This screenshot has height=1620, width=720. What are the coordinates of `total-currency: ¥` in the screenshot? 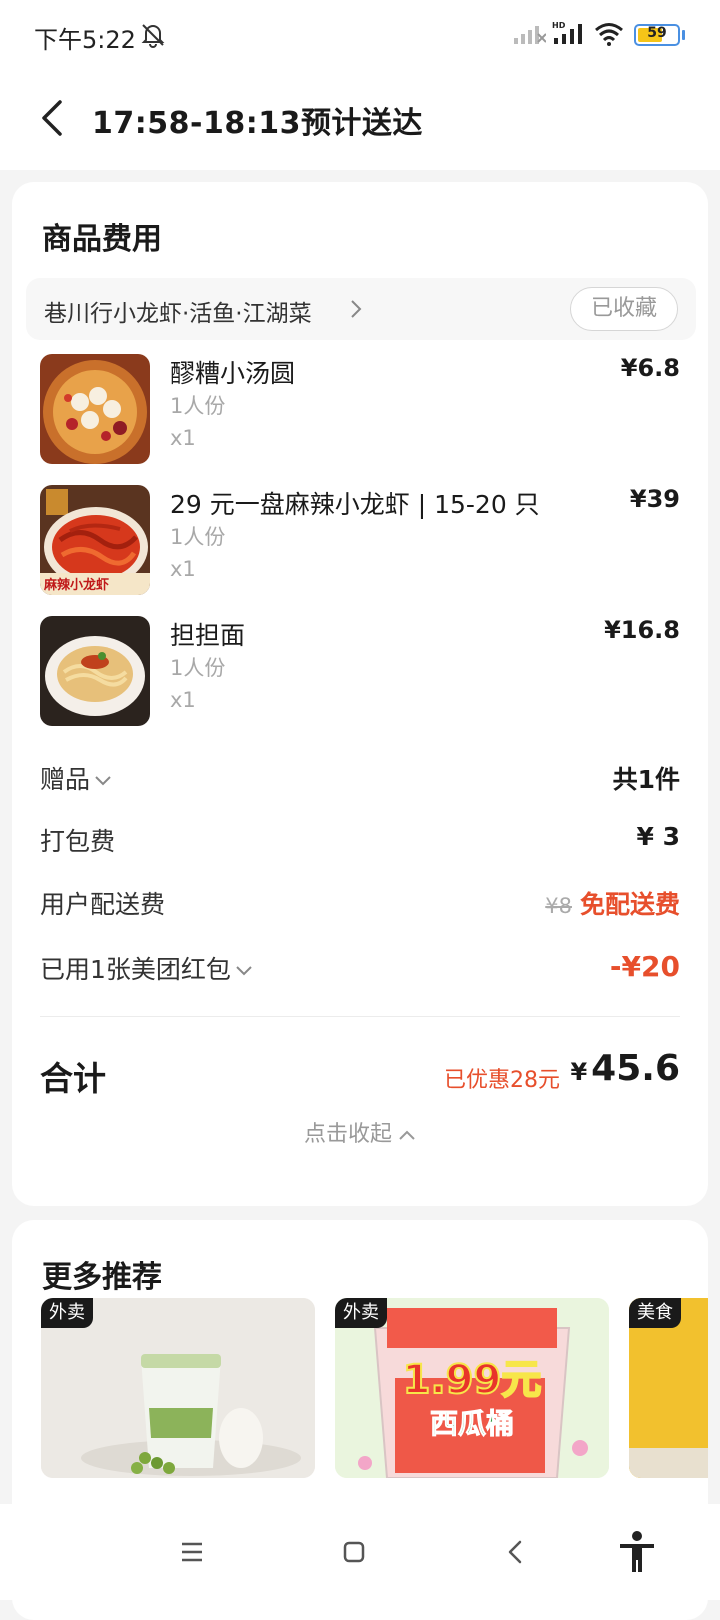 It's located at (579, 1072).